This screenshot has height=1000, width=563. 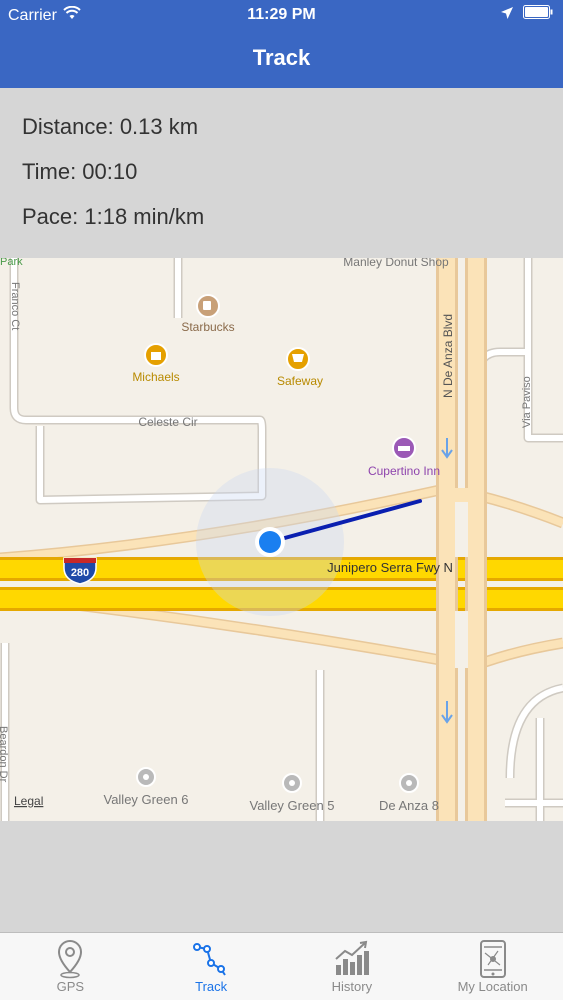 I want to click on tab-gps: GPS, so click(x=70, y=966).